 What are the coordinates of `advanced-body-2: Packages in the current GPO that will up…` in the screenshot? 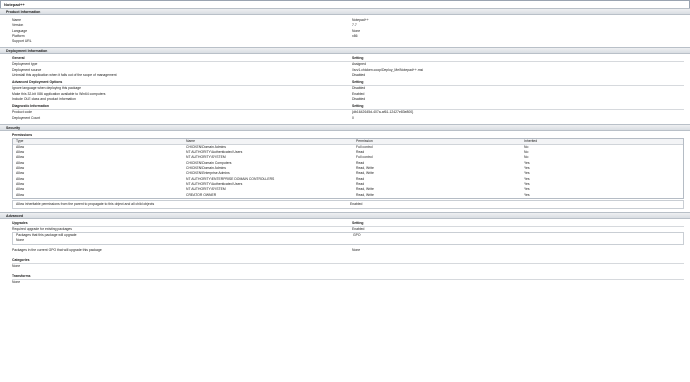 It's located at (345, 265).